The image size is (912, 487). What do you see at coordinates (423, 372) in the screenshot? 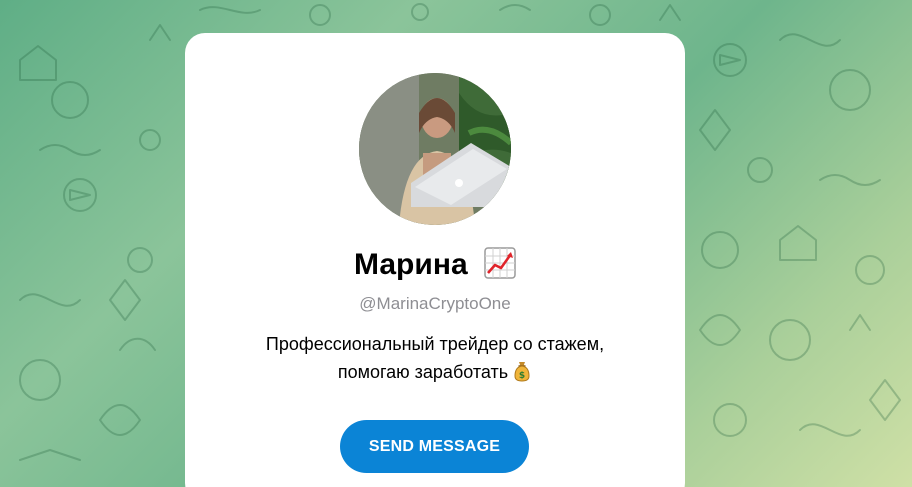
I see `bio-line-2: помогаю заработать` at bounding box center [423, 372].